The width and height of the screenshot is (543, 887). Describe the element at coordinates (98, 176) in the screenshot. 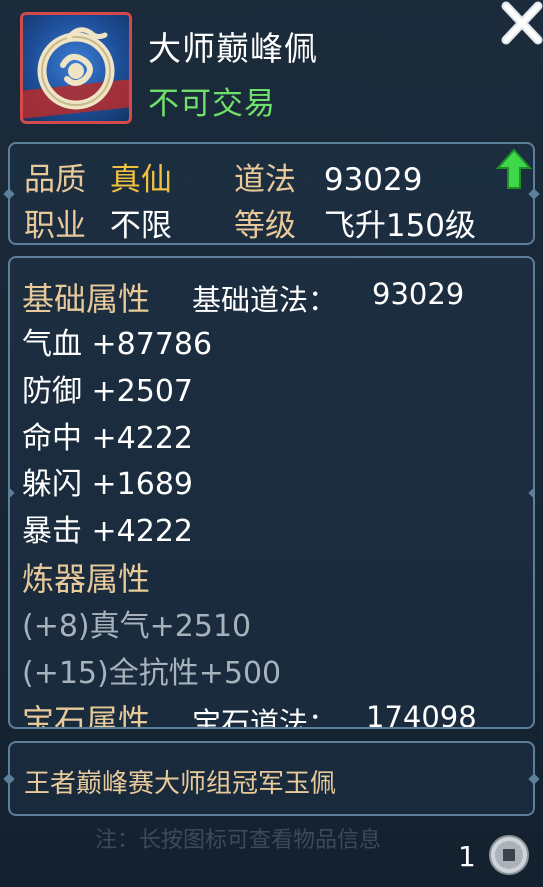

I see `quality-row: 品质 真仙` at that location.